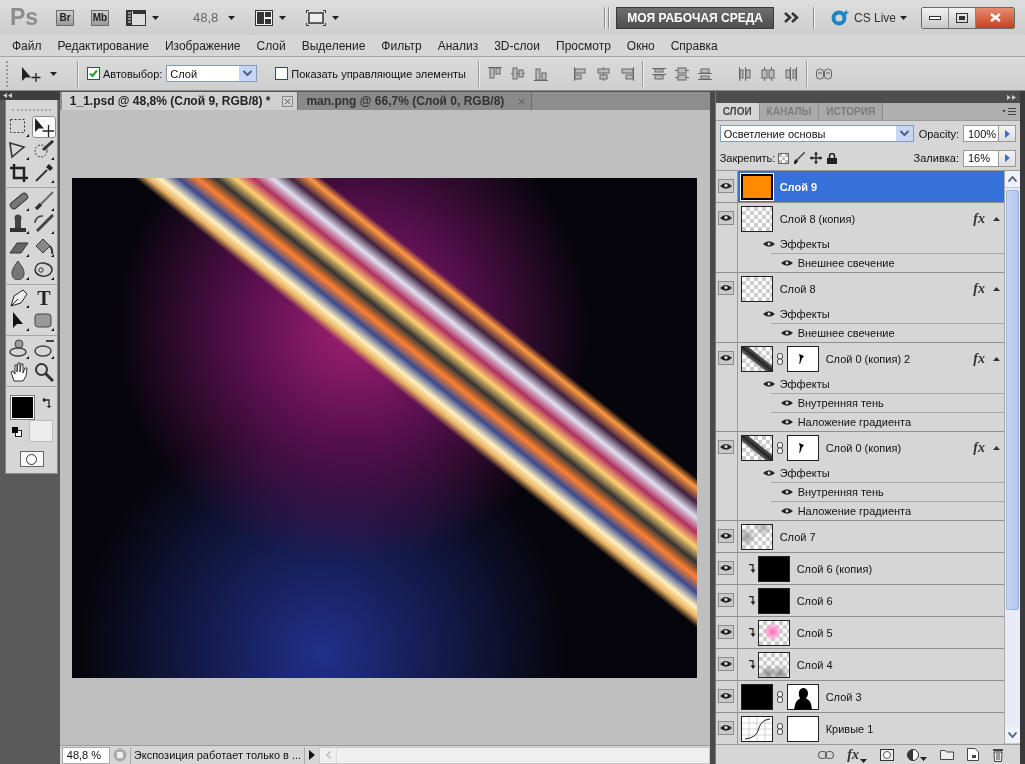 The height and width of the screenshot is (764, 1025). What do you see at coordinates (870, 358) in the screenshot?
I see `layer-row: Слой 0 (копия) 2 fx` at bounding box center [870, 358].